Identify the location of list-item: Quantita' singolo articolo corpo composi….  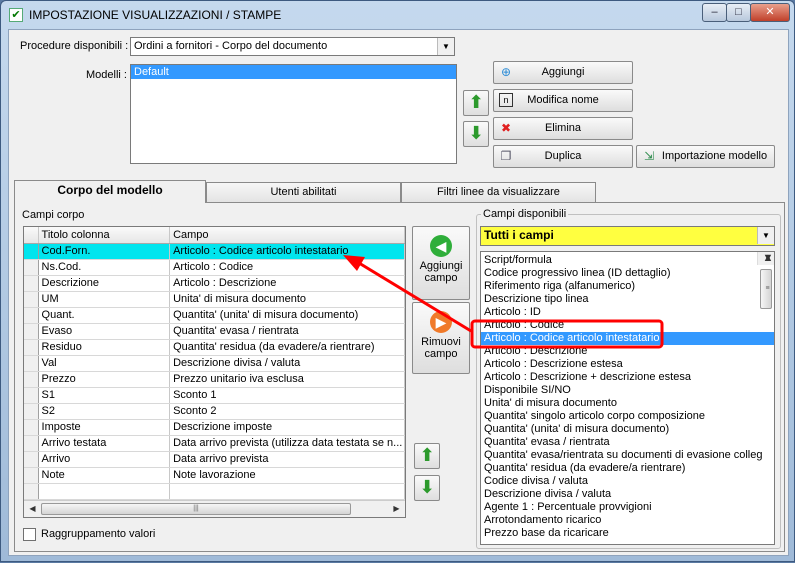
(627, 416).